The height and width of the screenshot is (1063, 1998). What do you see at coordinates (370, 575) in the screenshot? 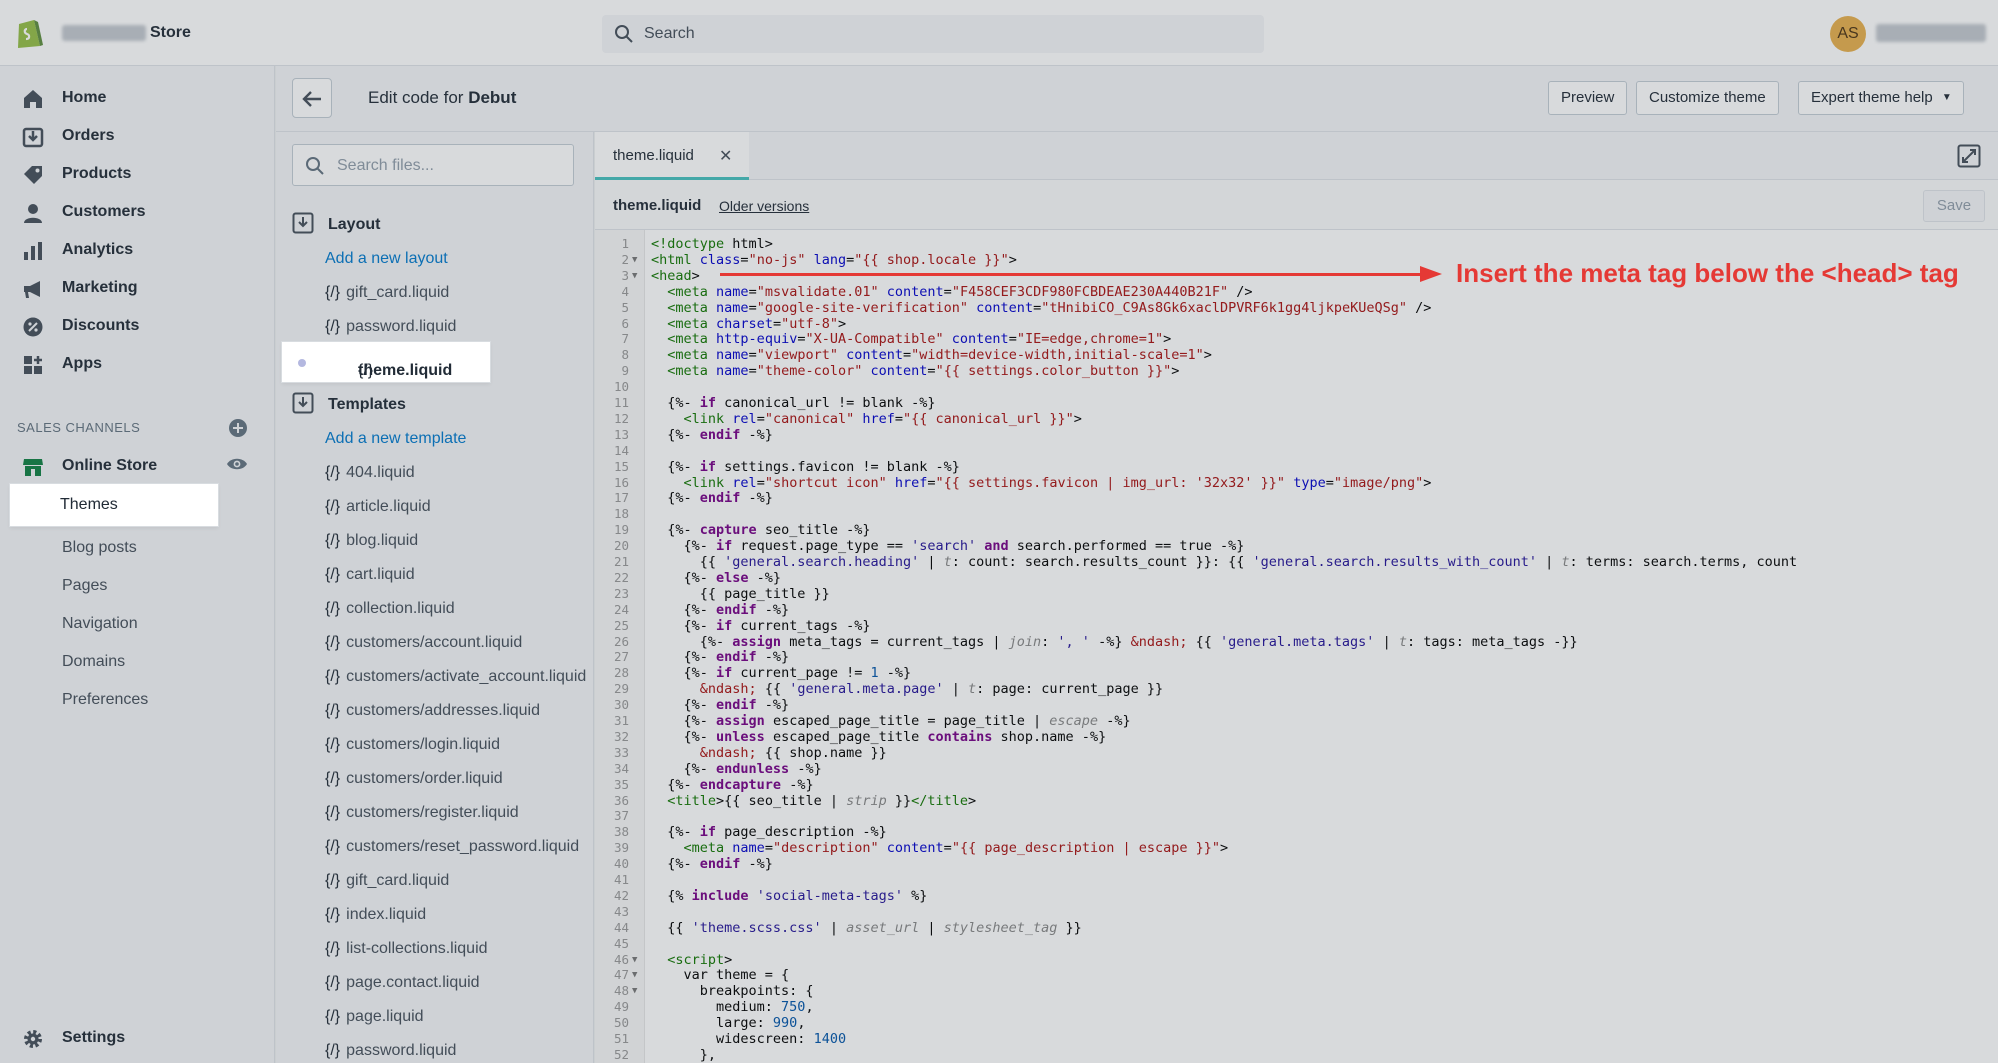
I see `file-item: {/} cart.liquid` at bounding box center [370, 575].